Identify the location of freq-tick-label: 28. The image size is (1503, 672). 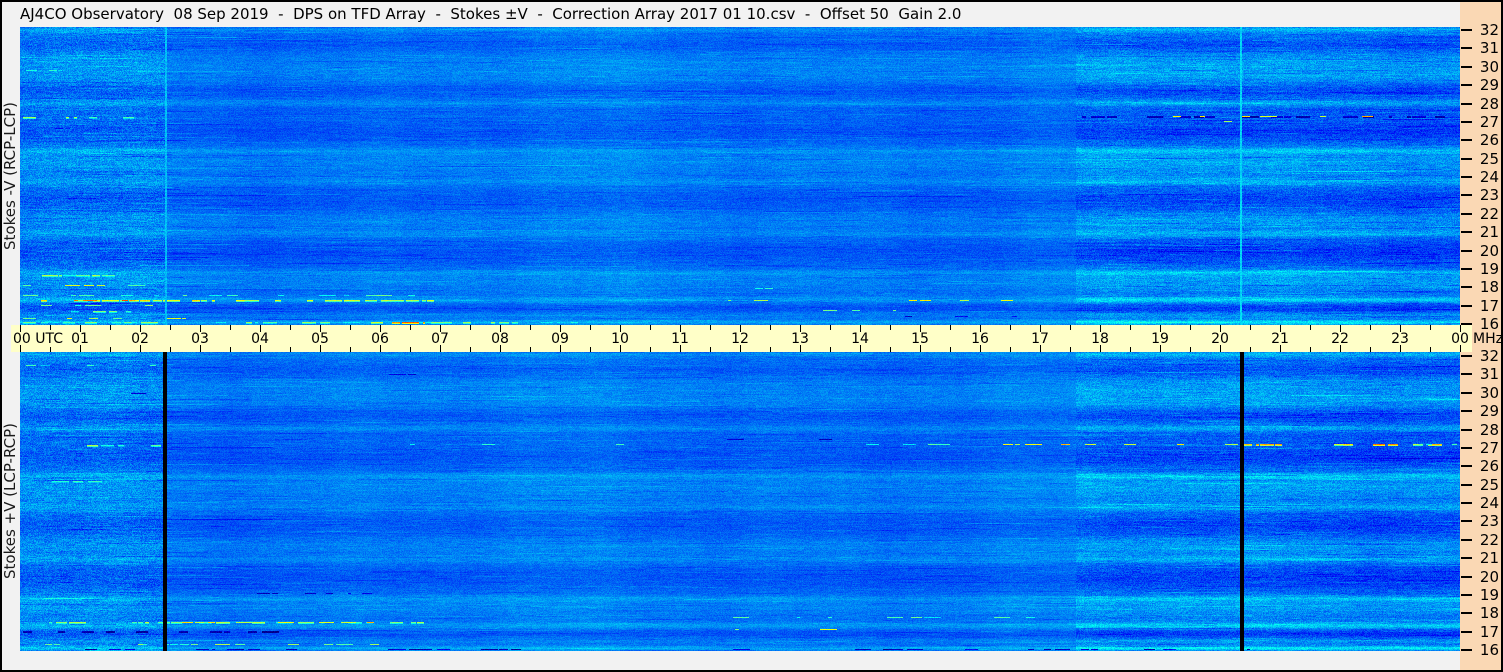
(1489, 104).